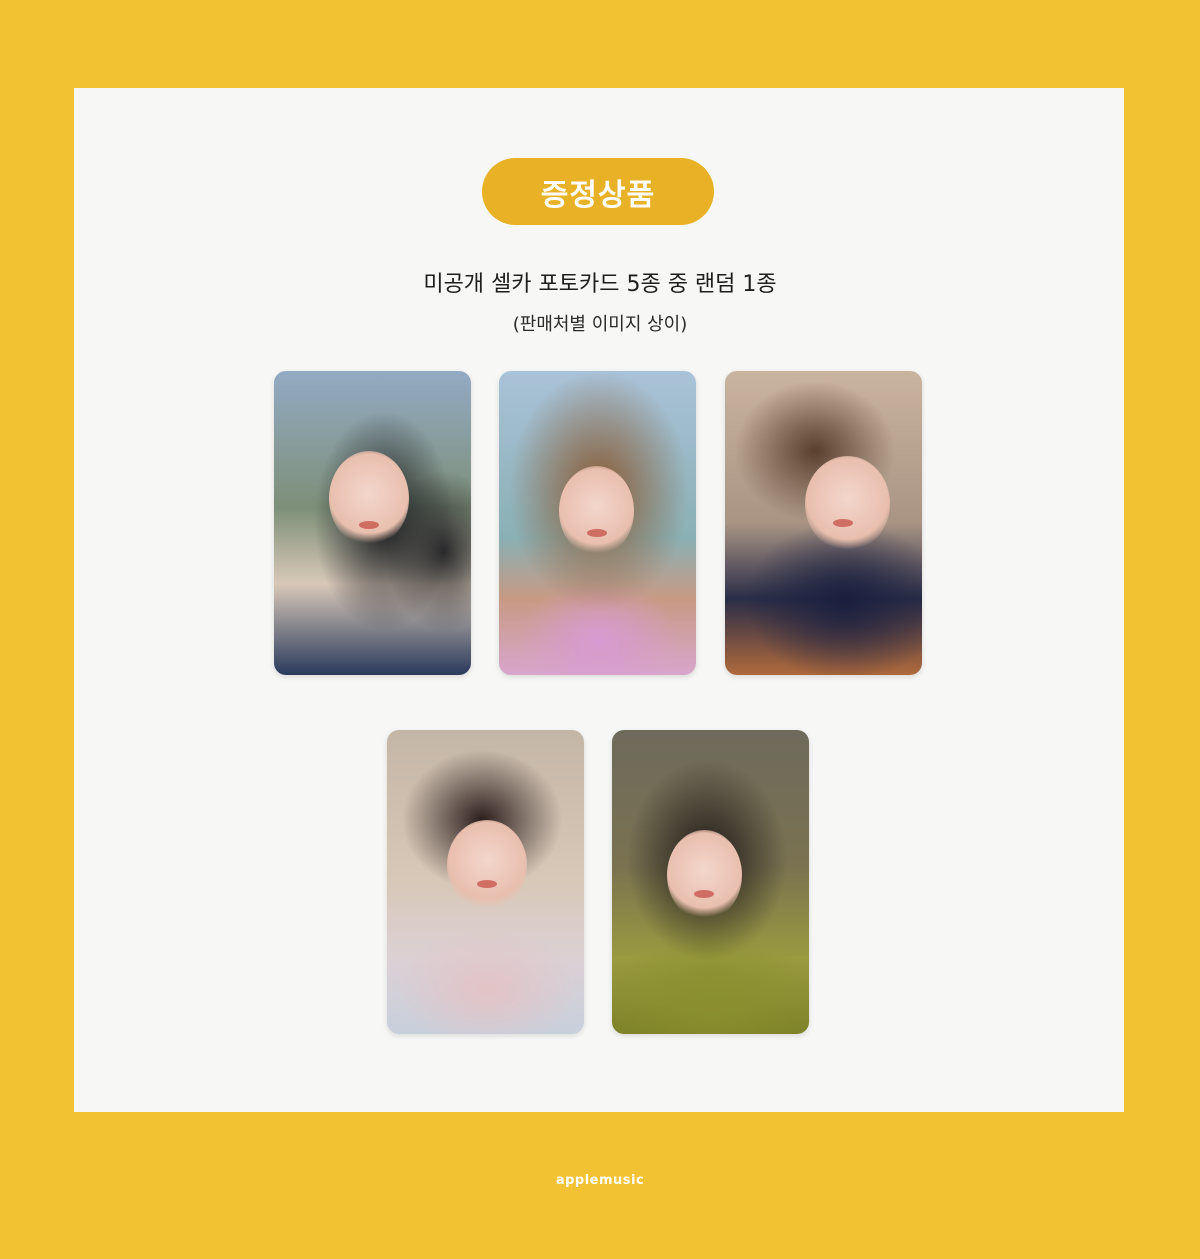  I want to click on gift-description: 미공개 셀카 포토카드 5종 중 랜덤 1종, so click(600, 284).